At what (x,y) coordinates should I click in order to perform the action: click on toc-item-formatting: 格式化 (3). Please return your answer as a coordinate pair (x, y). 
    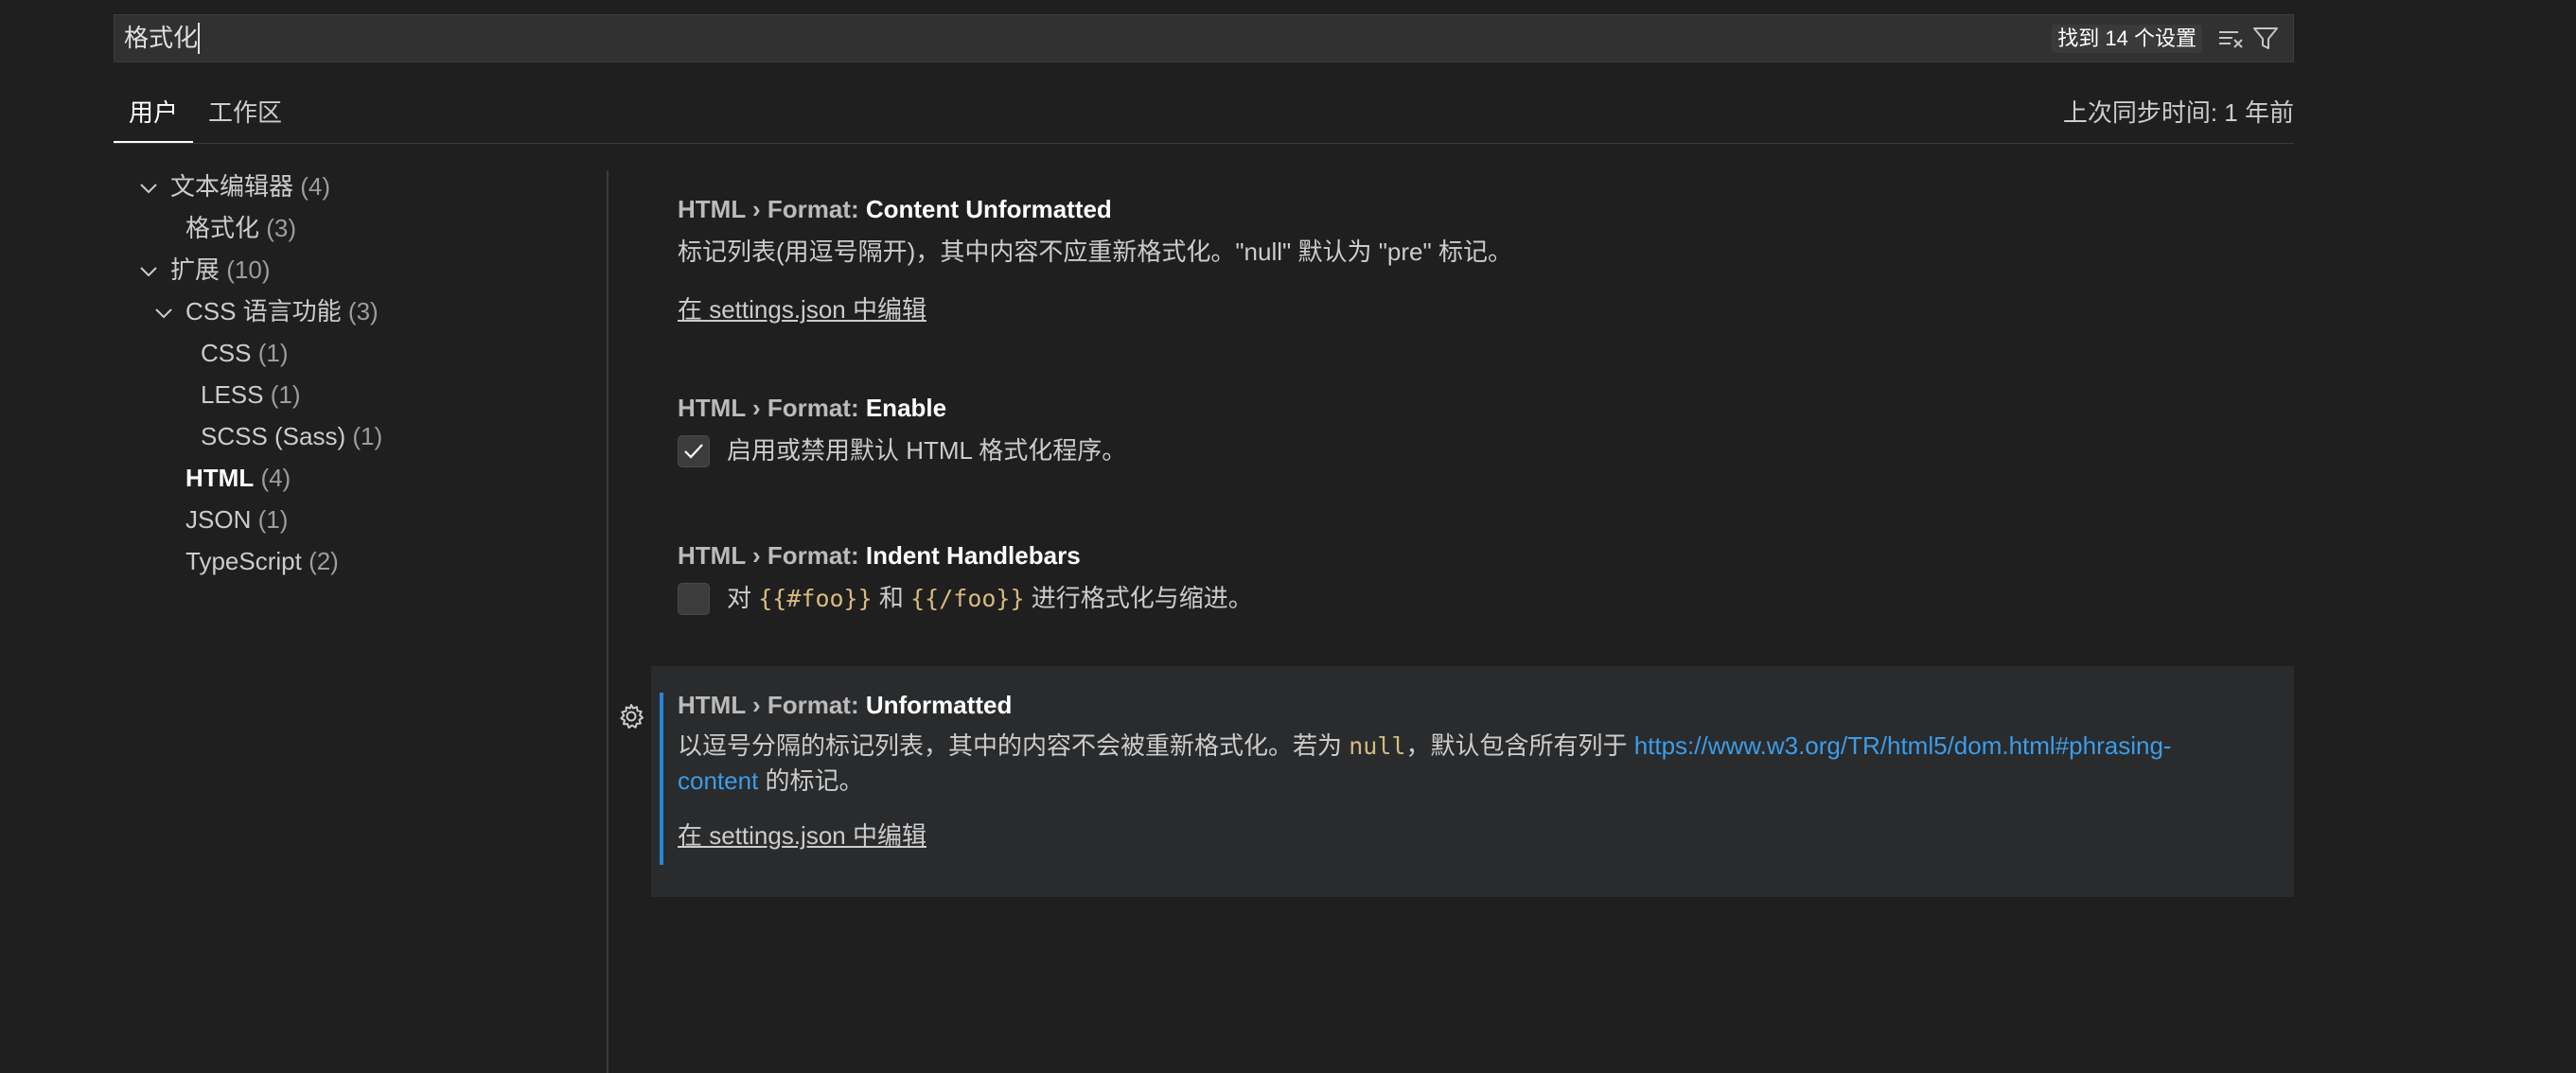
    Looking at the image, I should click on (240, 228).